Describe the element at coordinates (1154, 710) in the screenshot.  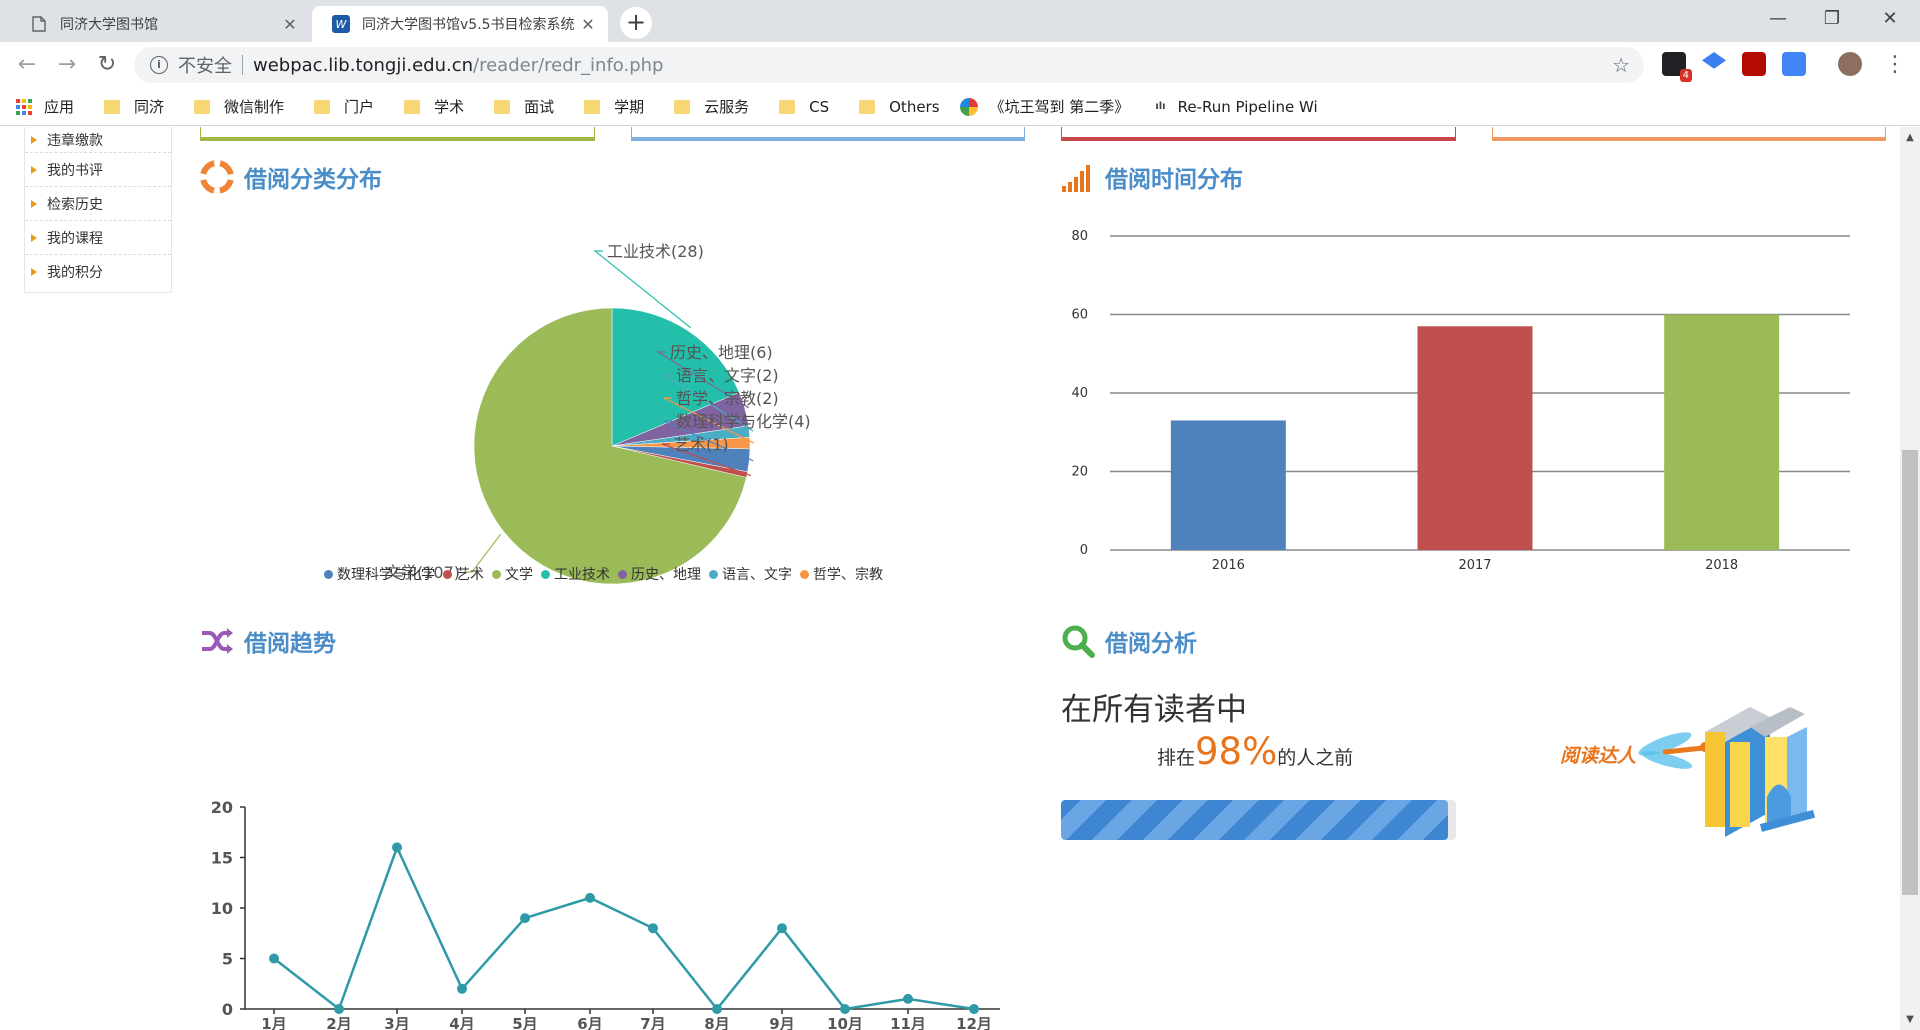
I see `analysis-heading: 在所有读者中` at that location.